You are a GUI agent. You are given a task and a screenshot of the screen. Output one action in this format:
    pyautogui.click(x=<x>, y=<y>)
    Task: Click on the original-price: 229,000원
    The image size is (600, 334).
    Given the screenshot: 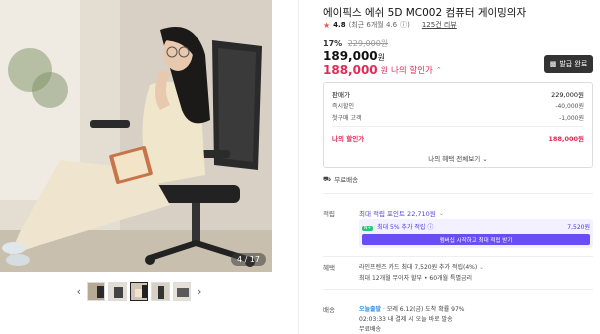 What is the action you would take?
    pyautogui.click(x=368, y=43)
    